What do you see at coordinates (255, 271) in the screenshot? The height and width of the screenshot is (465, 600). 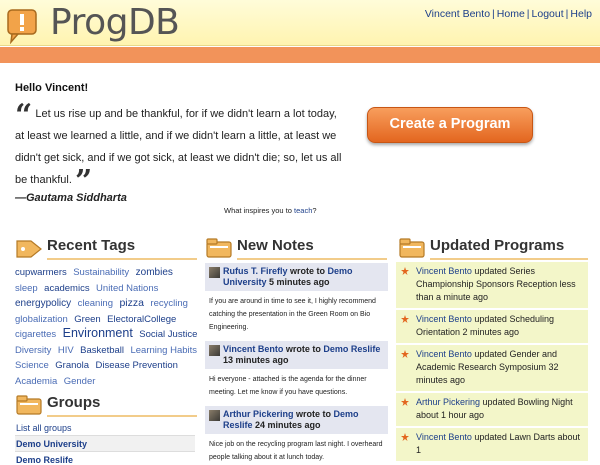 I see `note-author-link: Rufus T. Firefly` at bounding box center [255, 271].